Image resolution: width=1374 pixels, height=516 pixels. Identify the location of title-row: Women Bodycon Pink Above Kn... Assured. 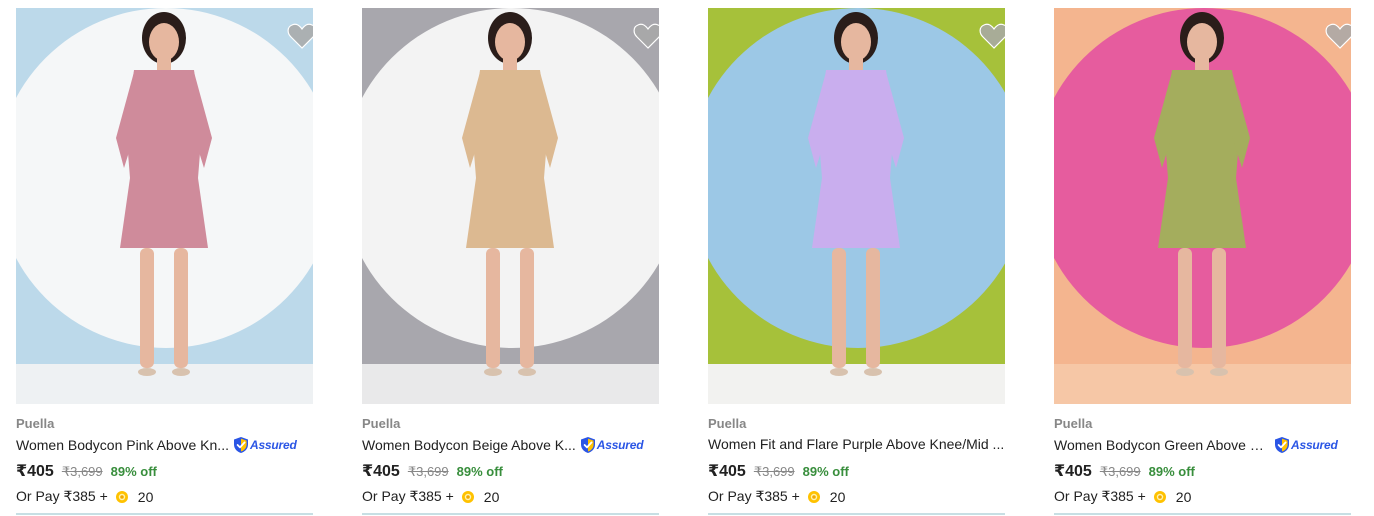
(164, 445).